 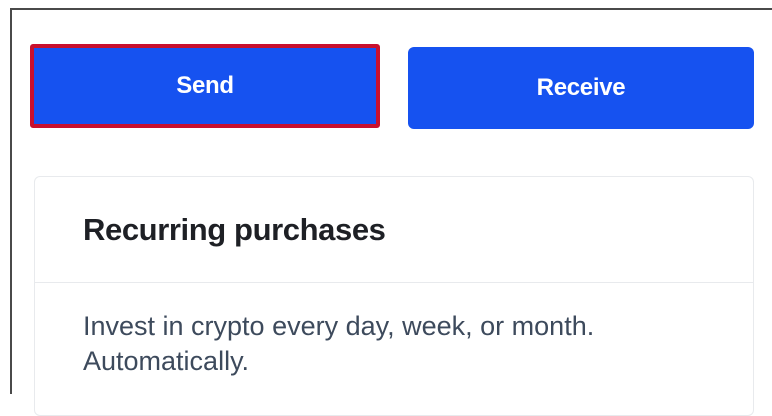 What do you see at coordinates (581, 88) in the screenshot?
I see `receive-button: Receive` at bounding box center [581, 88].